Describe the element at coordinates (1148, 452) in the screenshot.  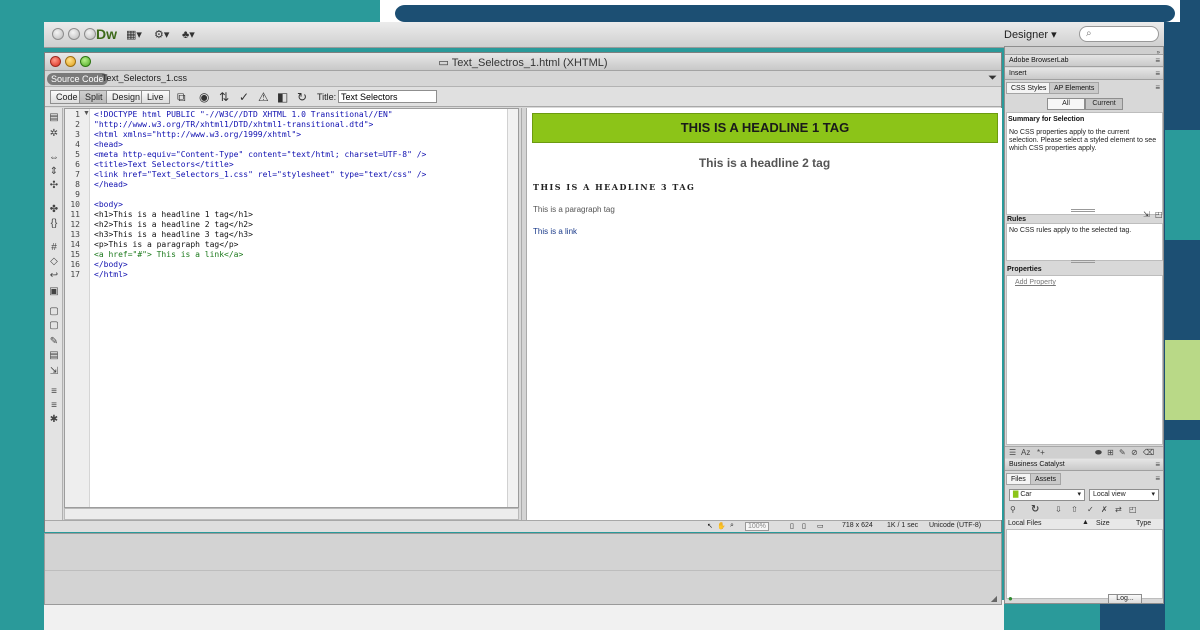
I see `delete-rule-icon: ⌫` at that location.